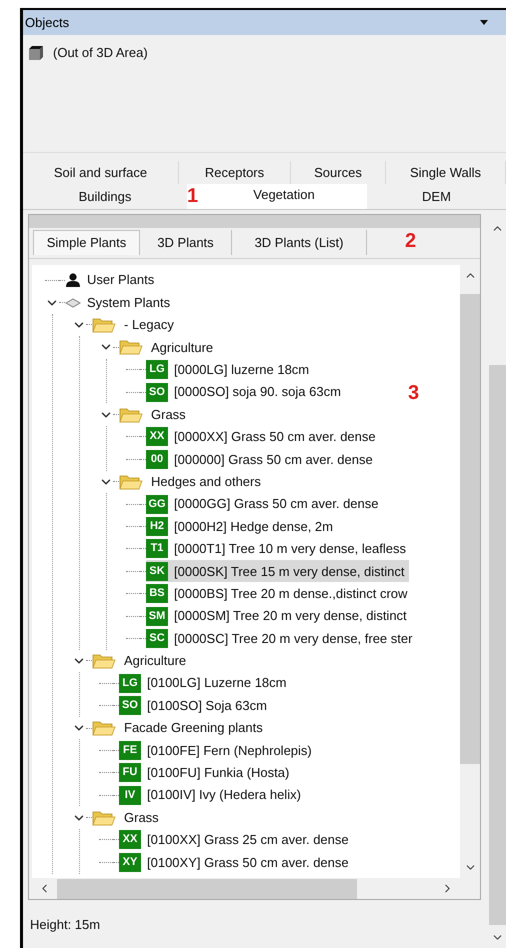  What do you see at coordinates (279, 593) in the screenshot?
I see `tree-item: BS [0000BS] Tree 20 m dense.,distinct crow` at bounding box center [279, 593].